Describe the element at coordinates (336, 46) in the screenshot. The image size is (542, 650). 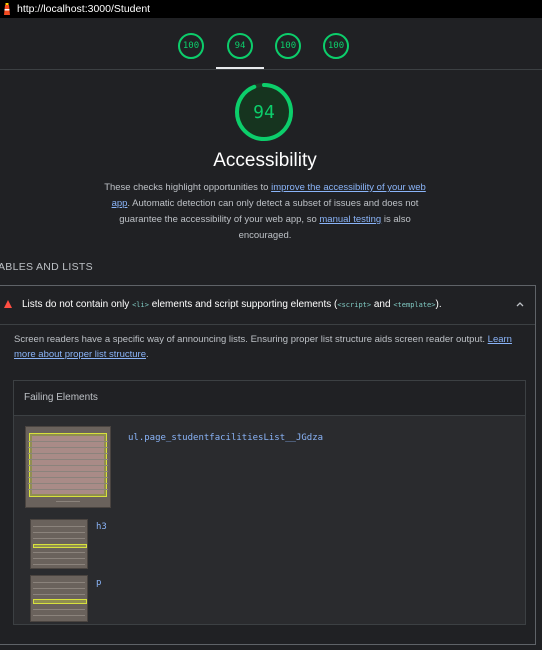
I see `tab-seo-gauge: 100` at that location.